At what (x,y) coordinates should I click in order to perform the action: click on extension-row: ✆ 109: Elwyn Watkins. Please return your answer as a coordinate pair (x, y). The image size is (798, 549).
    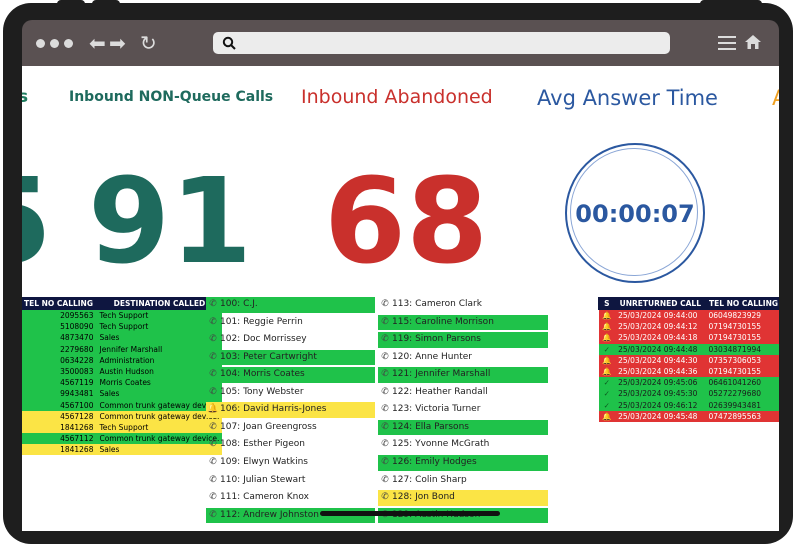
    Looking at the image, I should click on (290, 463).